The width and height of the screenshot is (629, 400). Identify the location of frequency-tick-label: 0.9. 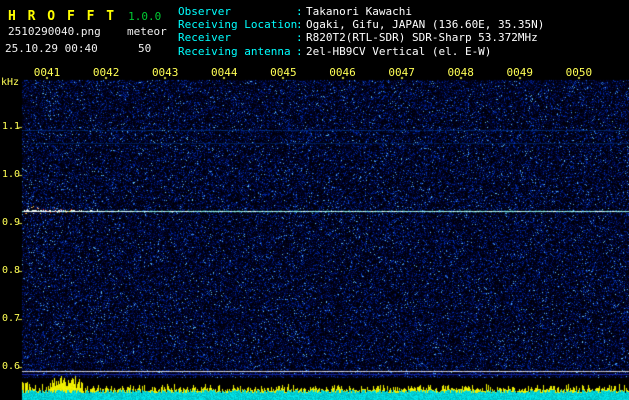
(11, 222).